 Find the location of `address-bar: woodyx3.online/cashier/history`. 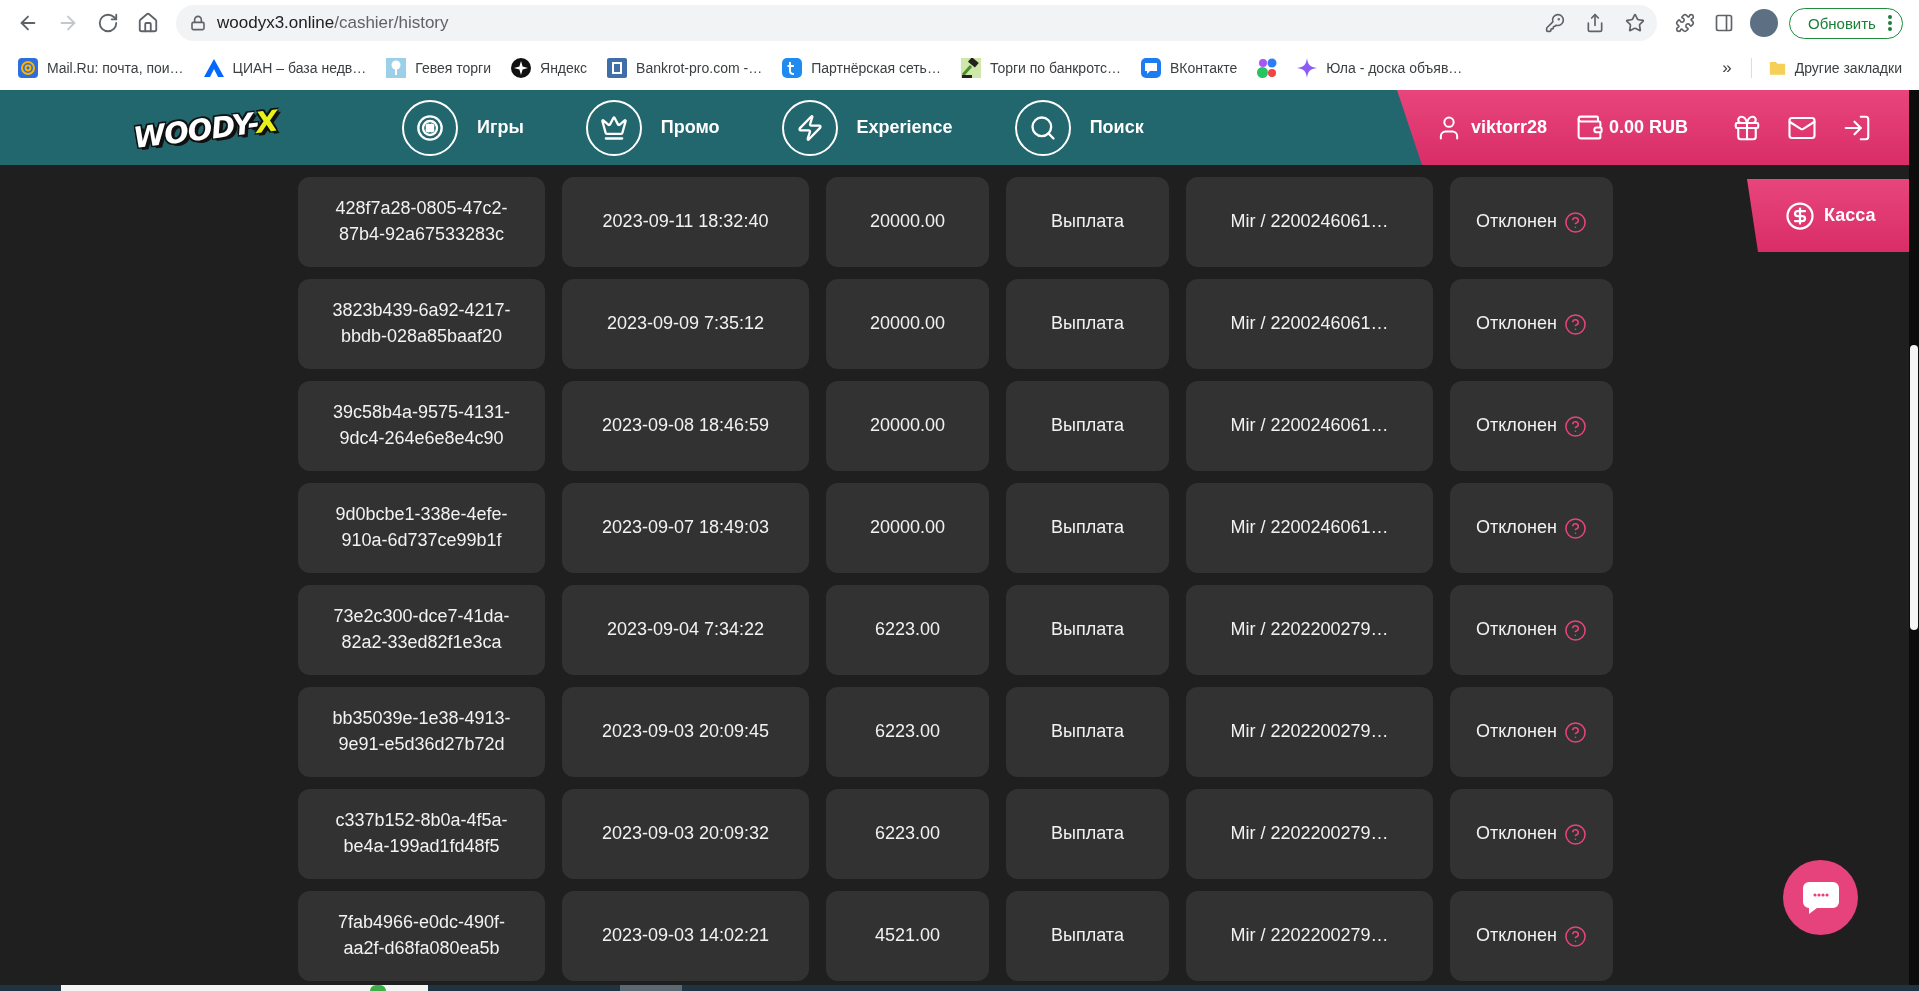

address-bar: woodyx3.online/cashier/history is located at coordinates (916, 23).